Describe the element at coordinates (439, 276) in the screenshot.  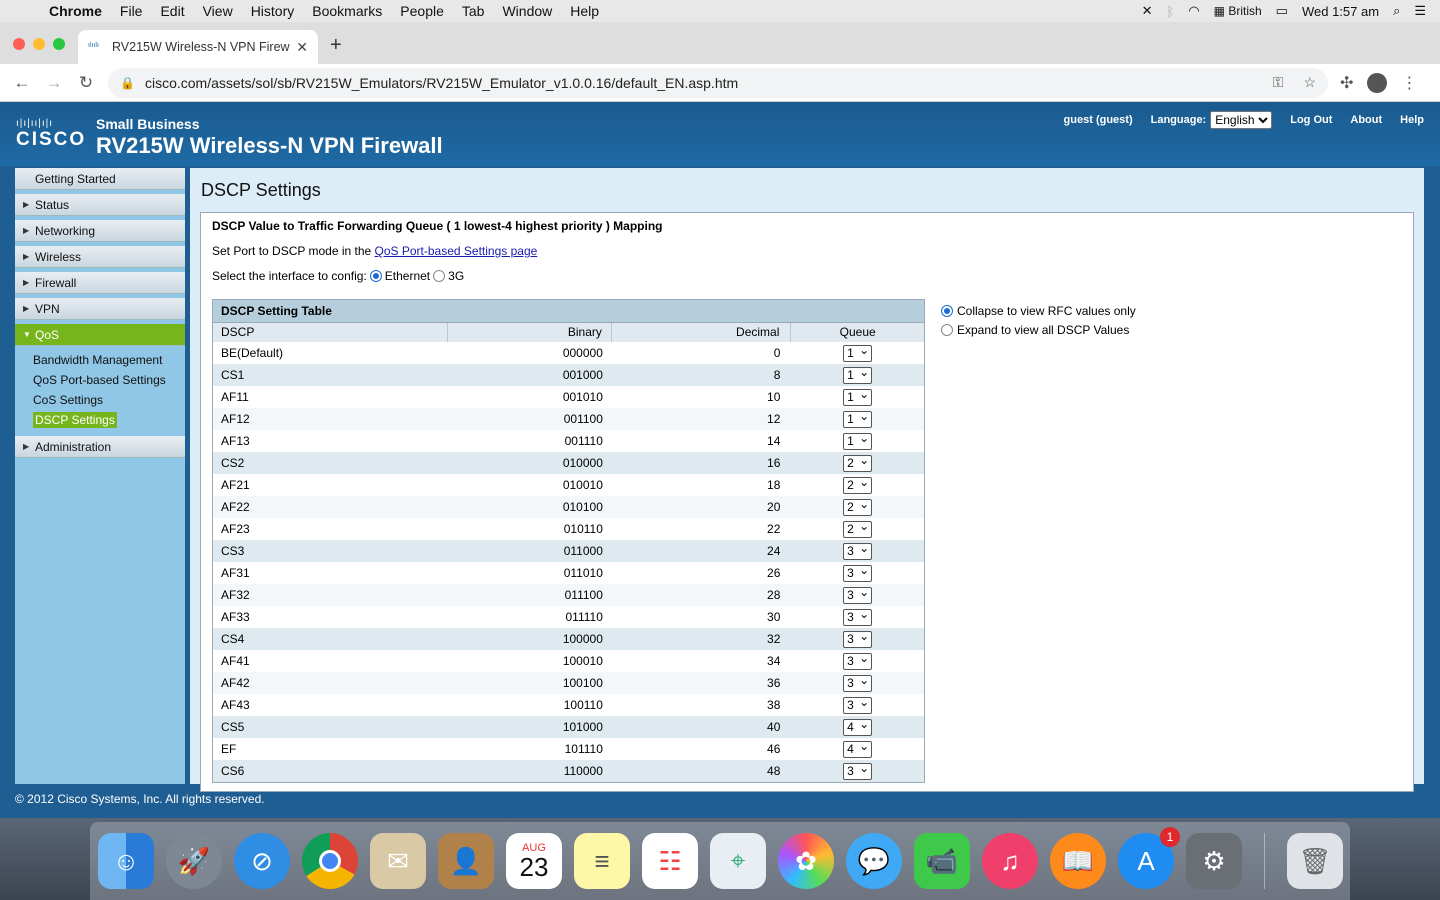
I see `3g-radio` at that location.